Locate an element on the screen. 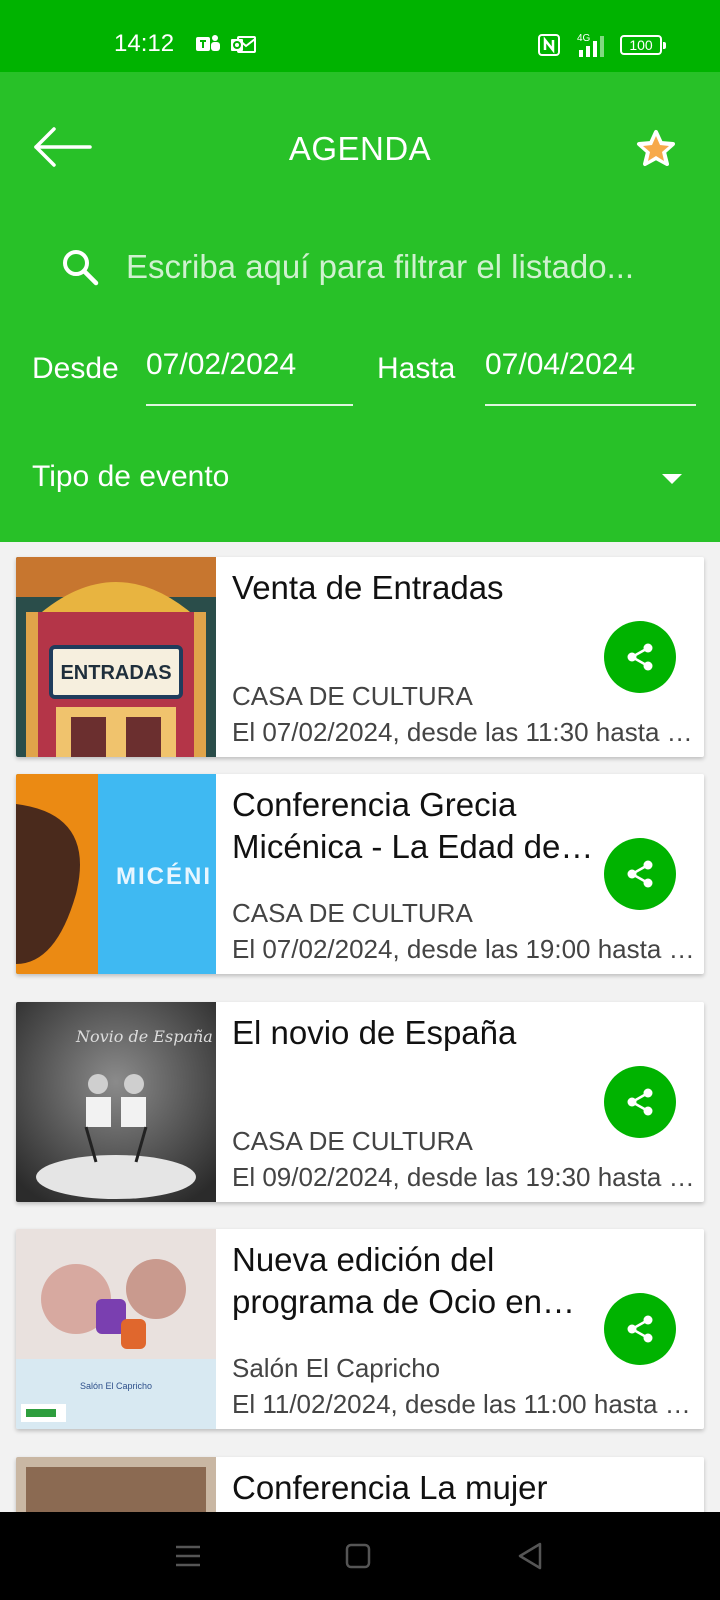 This screenshot has height=1600, width=720. chevron-down-icon is located at coordinates (672, 479).